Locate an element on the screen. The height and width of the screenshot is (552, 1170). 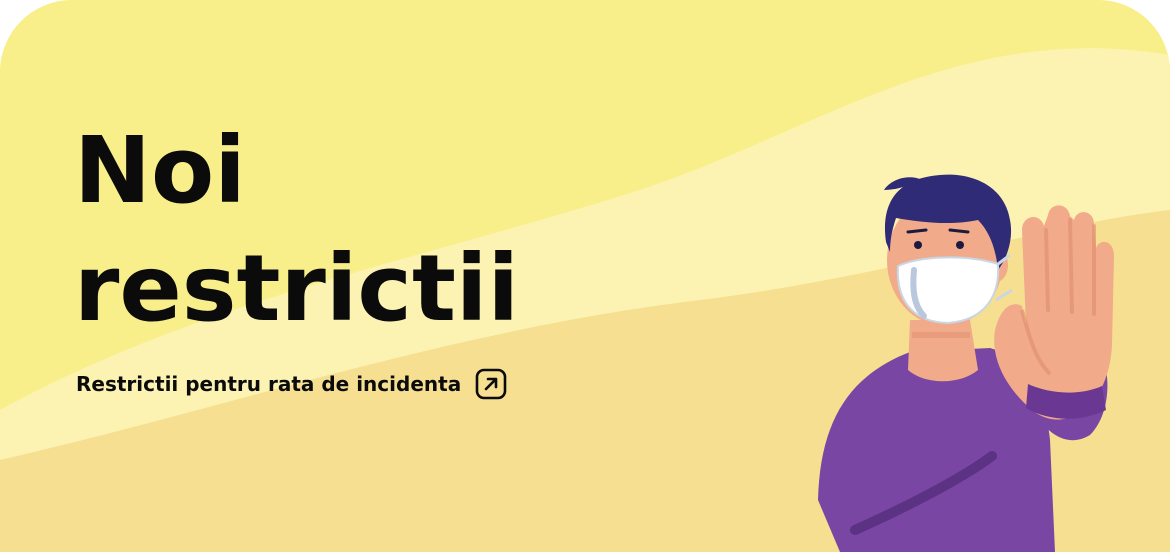
title-line-2: restrictii is located at coordinates (296, 288).